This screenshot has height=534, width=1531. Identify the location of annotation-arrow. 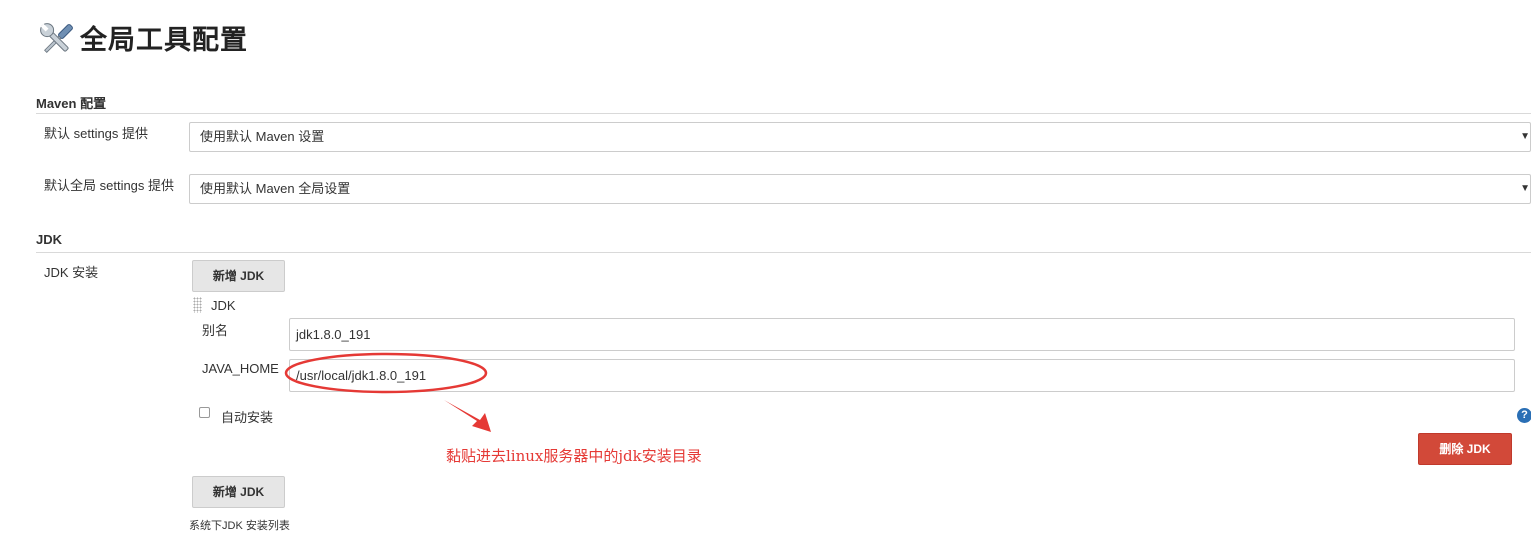
(467, 416).